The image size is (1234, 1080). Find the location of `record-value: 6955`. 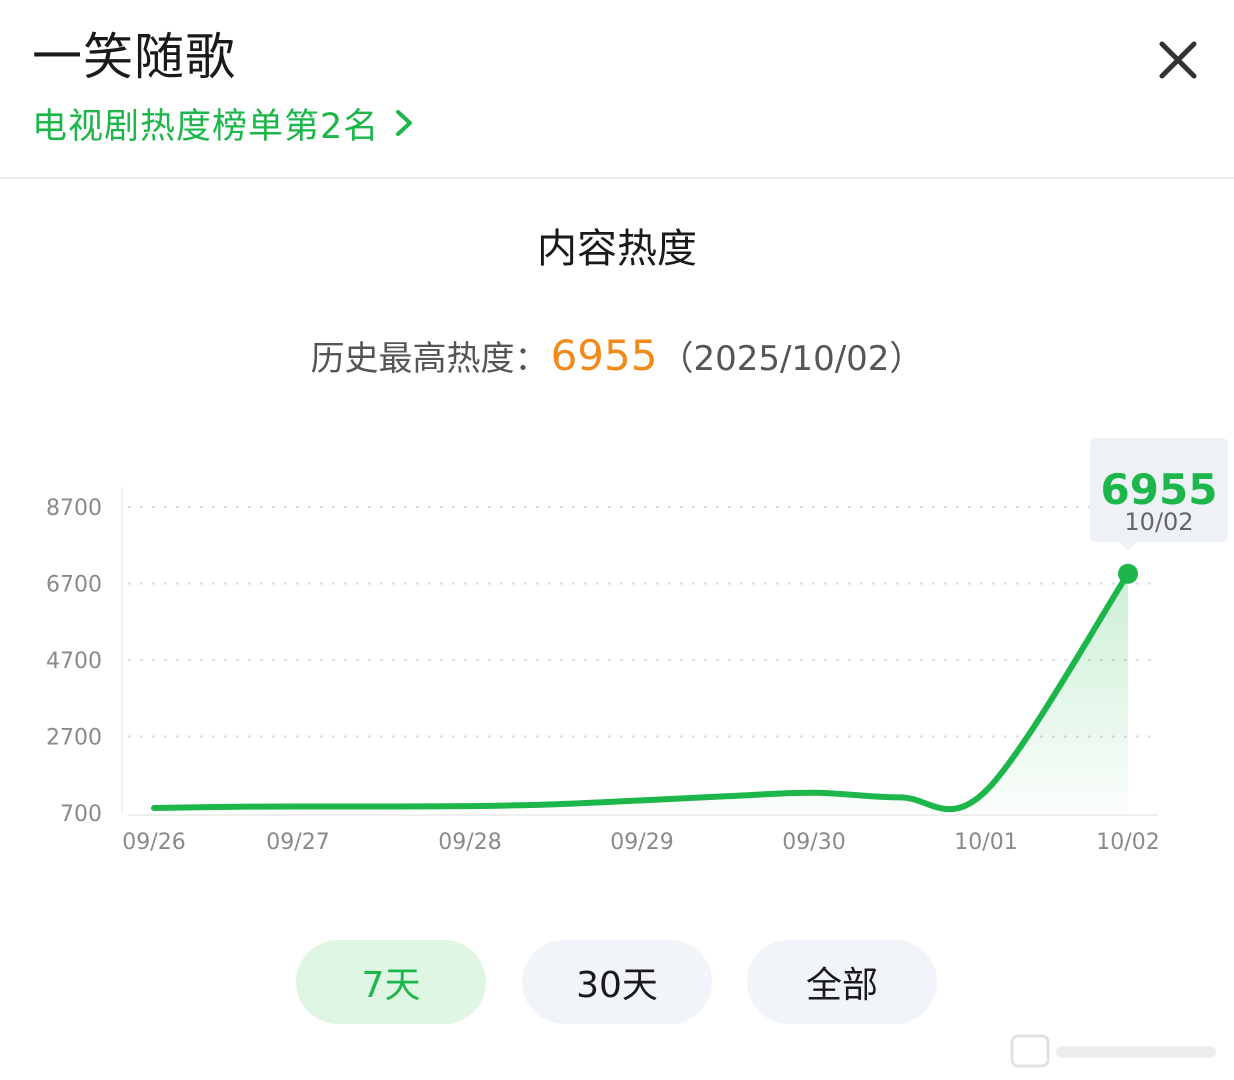

record-value: 6955 is located at coordinates (604, 355).